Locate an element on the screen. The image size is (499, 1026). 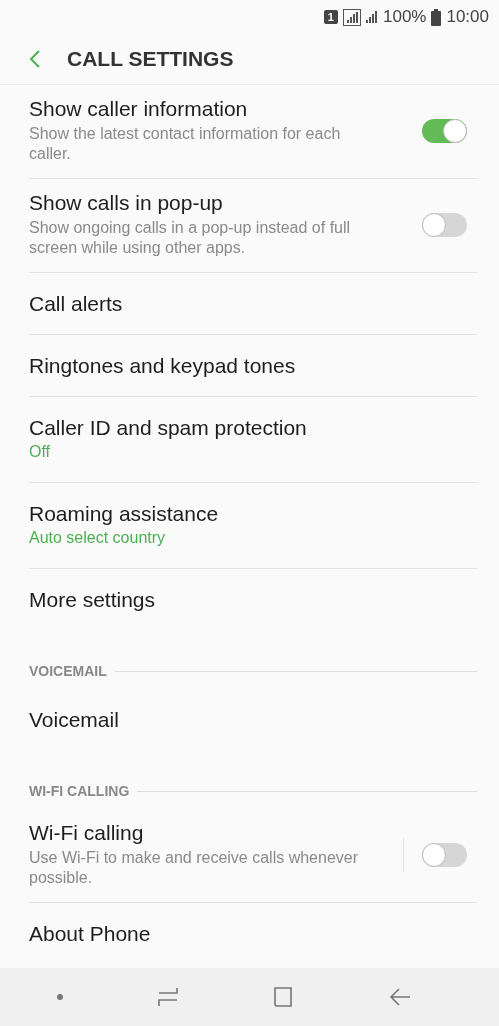
item-description: Show ongoing calls in a pop-up instead of full screen while using other apps. is located at coordinates (190, 238).